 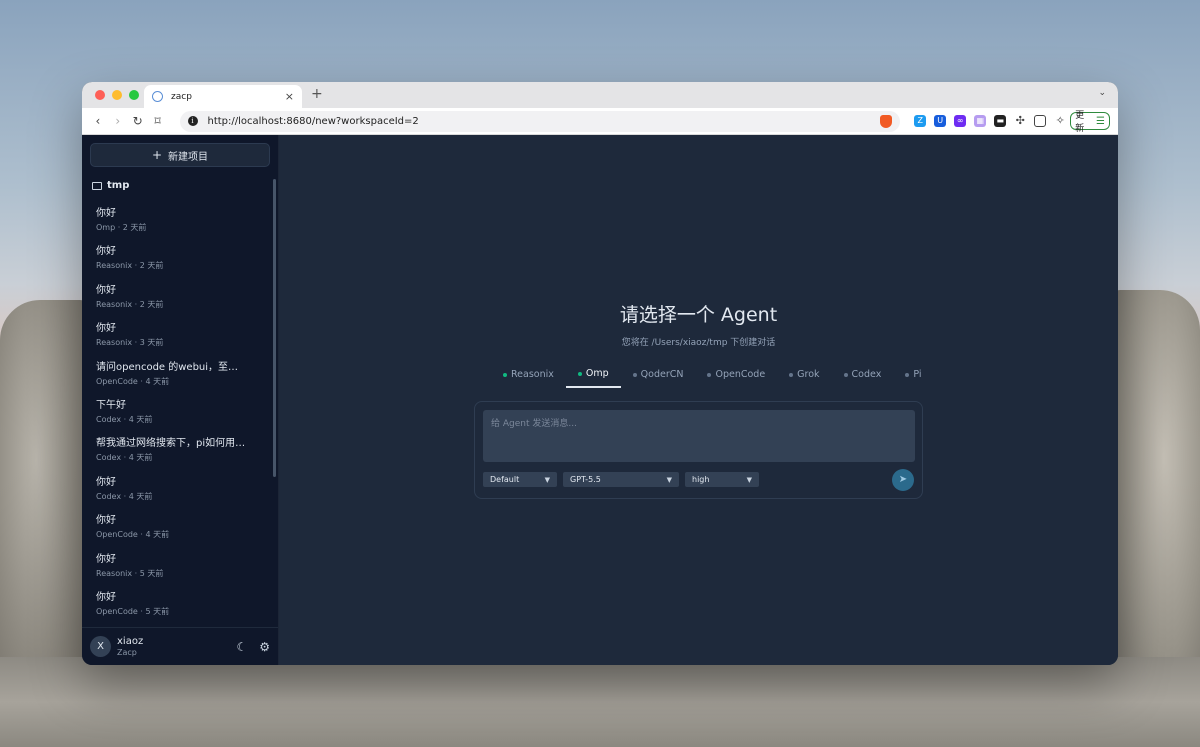 I want to click on page-title: 请选择一个 Agent, so click(x=698, y=315).